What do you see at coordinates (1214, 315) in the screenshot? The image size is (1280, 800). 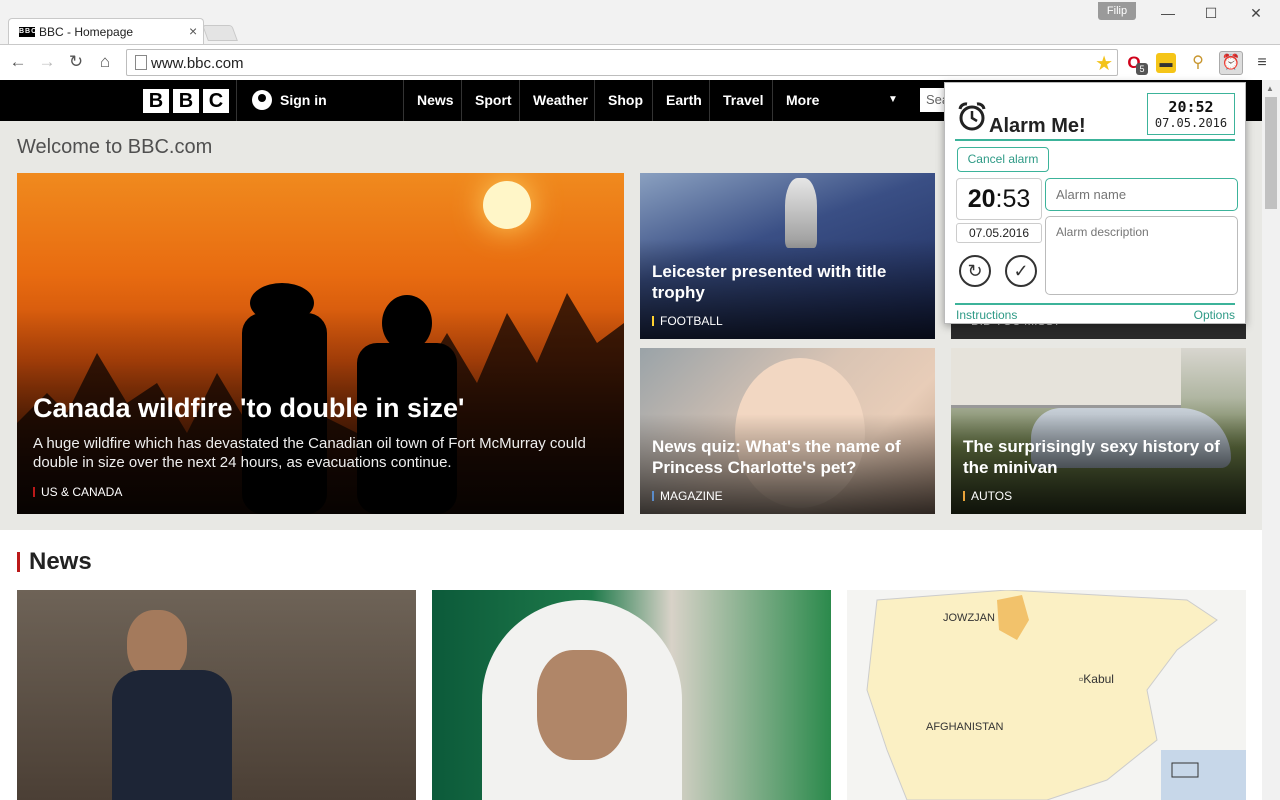 I see `options-link: Options` at bounding box center [1214, 315].